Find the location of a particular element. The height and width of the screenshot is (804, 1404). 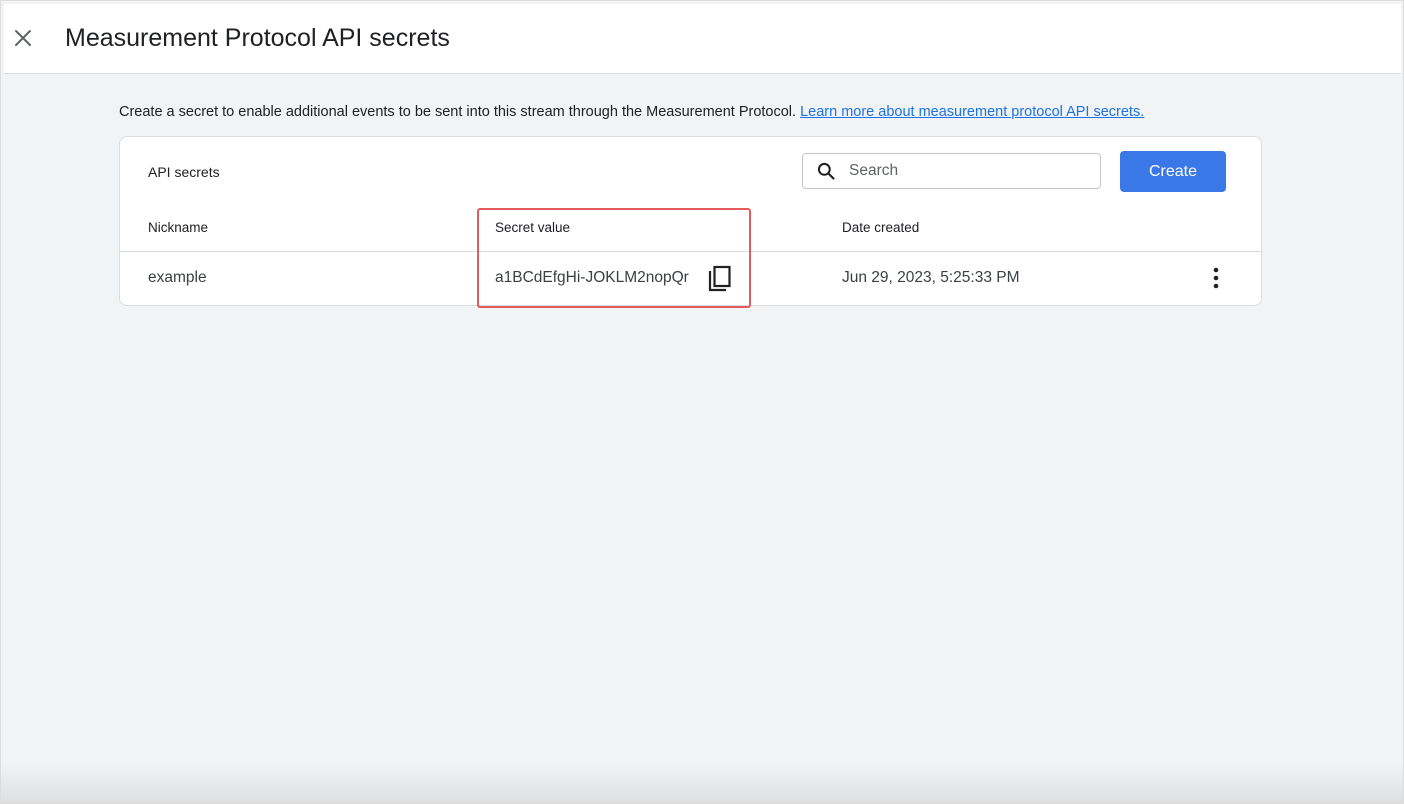

bottom-shadow is located at coordinates (702, 783).